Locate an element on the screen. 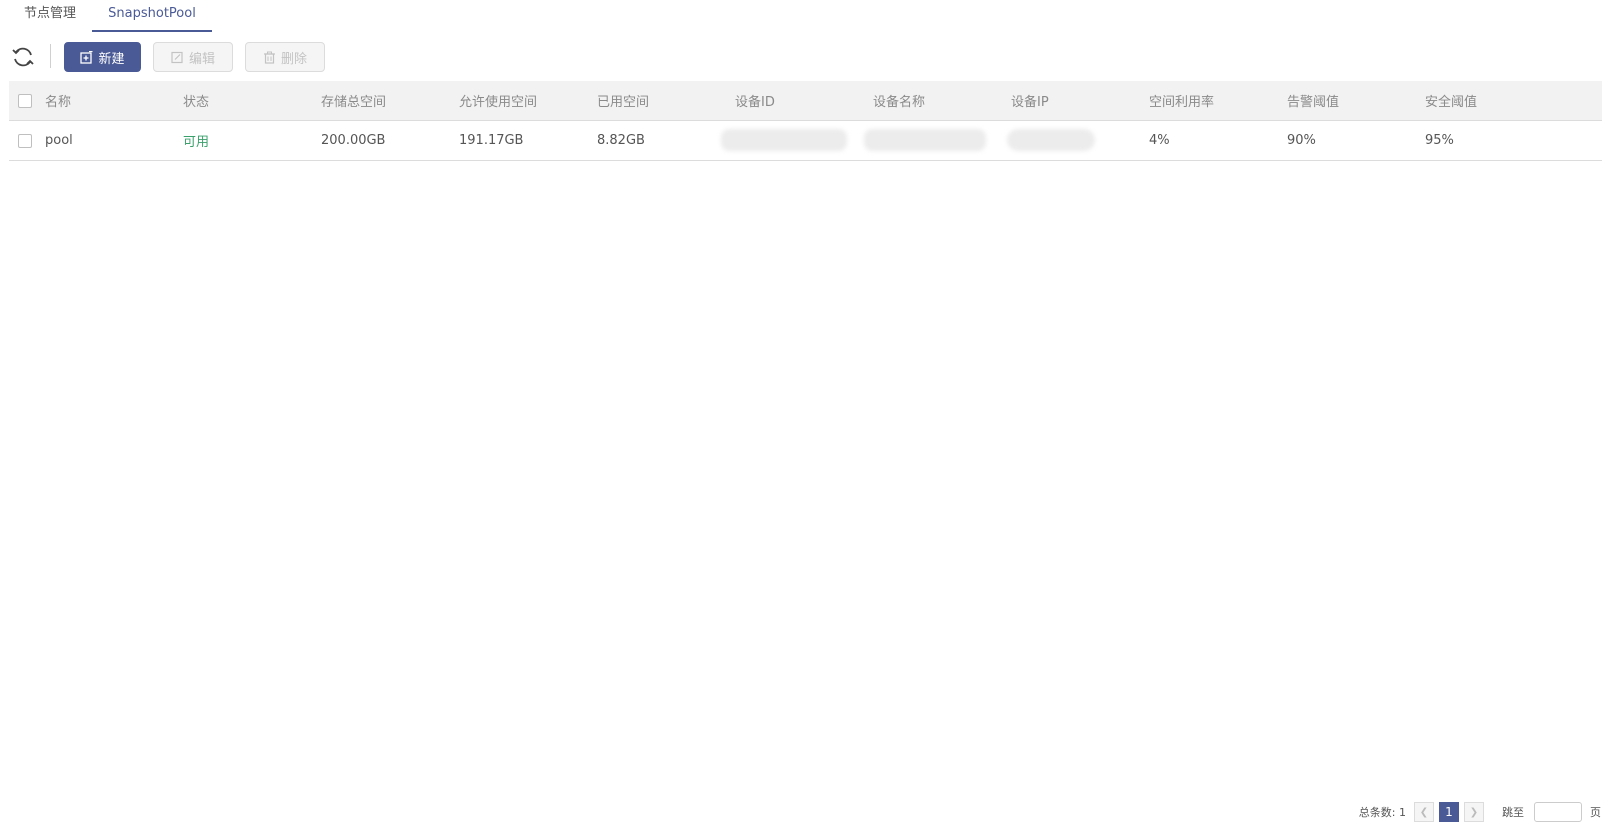 The height and width of the screenshot is (835, 1611). total-count: 总条数: 1 is located at coordinates (1382, 812).